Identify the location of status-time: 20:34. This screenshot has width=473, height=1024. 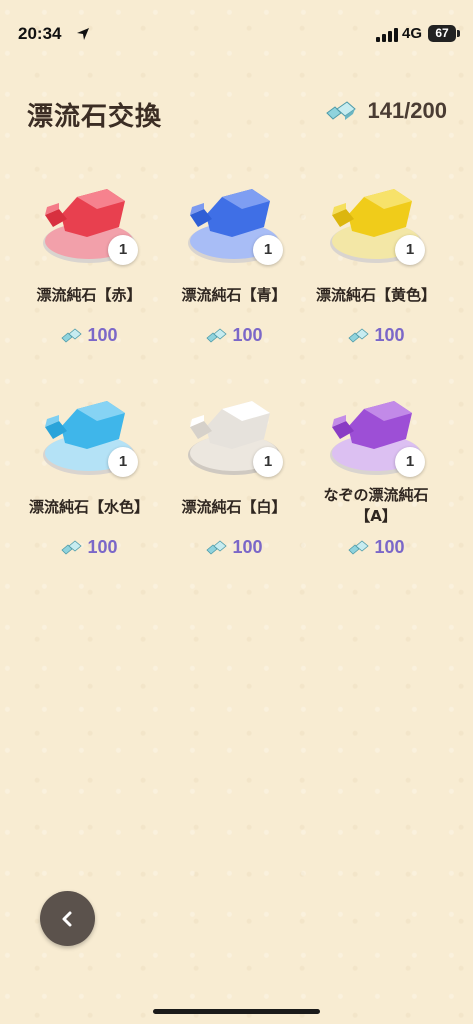
(40, 33).